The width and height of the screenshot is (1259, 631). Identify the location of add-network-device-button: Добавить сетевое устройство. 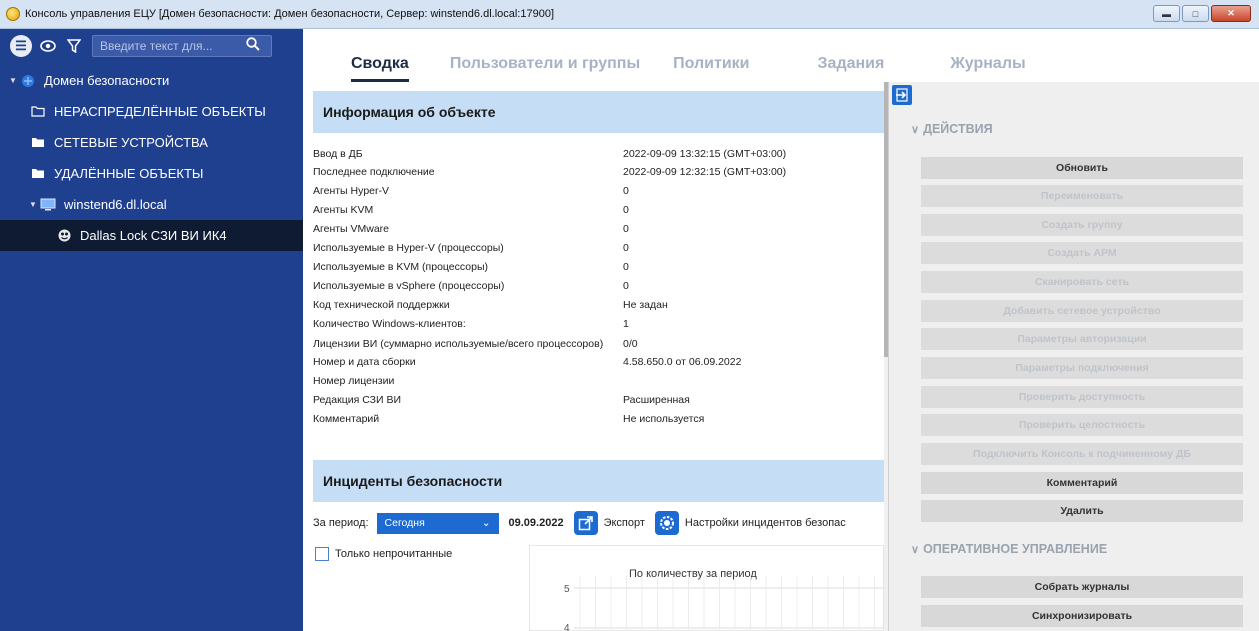
(1082, 311).